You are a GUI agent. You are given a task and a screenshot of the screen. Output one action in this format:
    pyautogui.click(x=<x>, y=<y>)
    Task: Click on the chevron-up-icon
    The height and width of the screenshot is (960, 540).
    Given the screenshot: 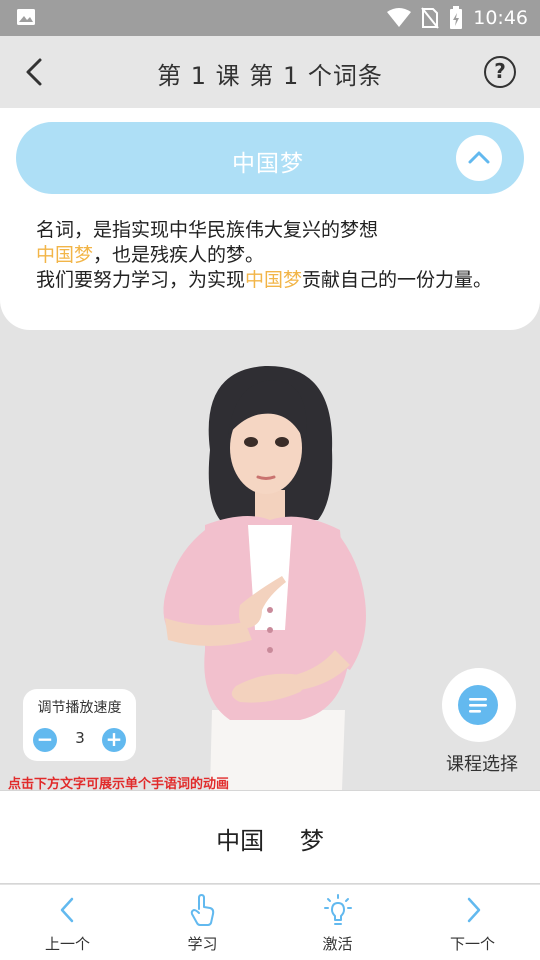 What is the action you would take?
    pyautogui.click(x=479, y=157)
    